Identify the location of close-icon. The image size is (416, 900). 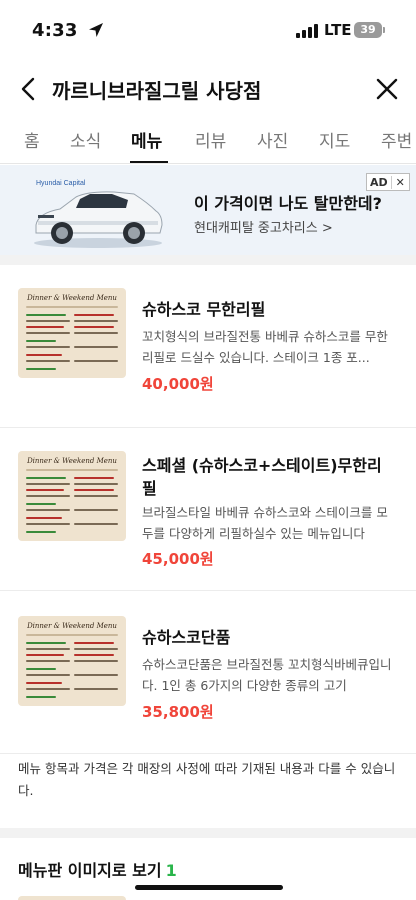
(387, 89).